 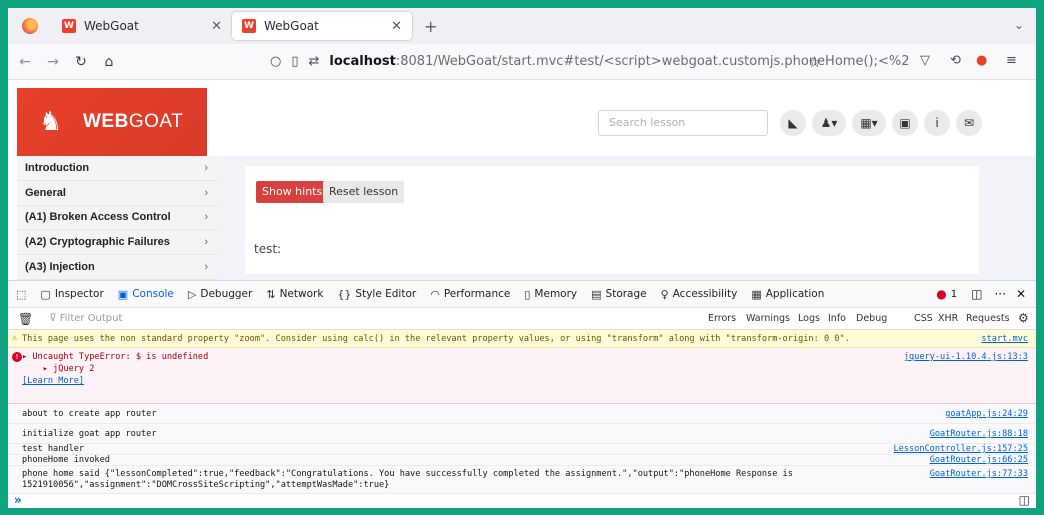 I want to click on tab-network: ⇅ Network, so click(x=294, y=294).